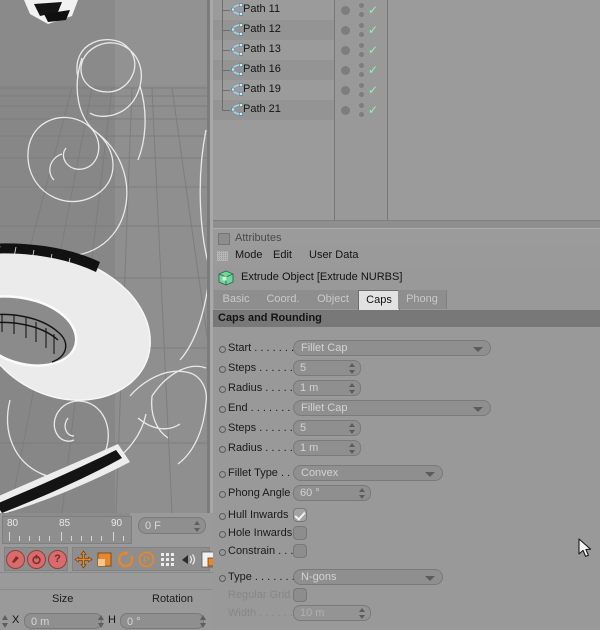  I want to click on keyframe-help-button: ?, so click(57, 559).